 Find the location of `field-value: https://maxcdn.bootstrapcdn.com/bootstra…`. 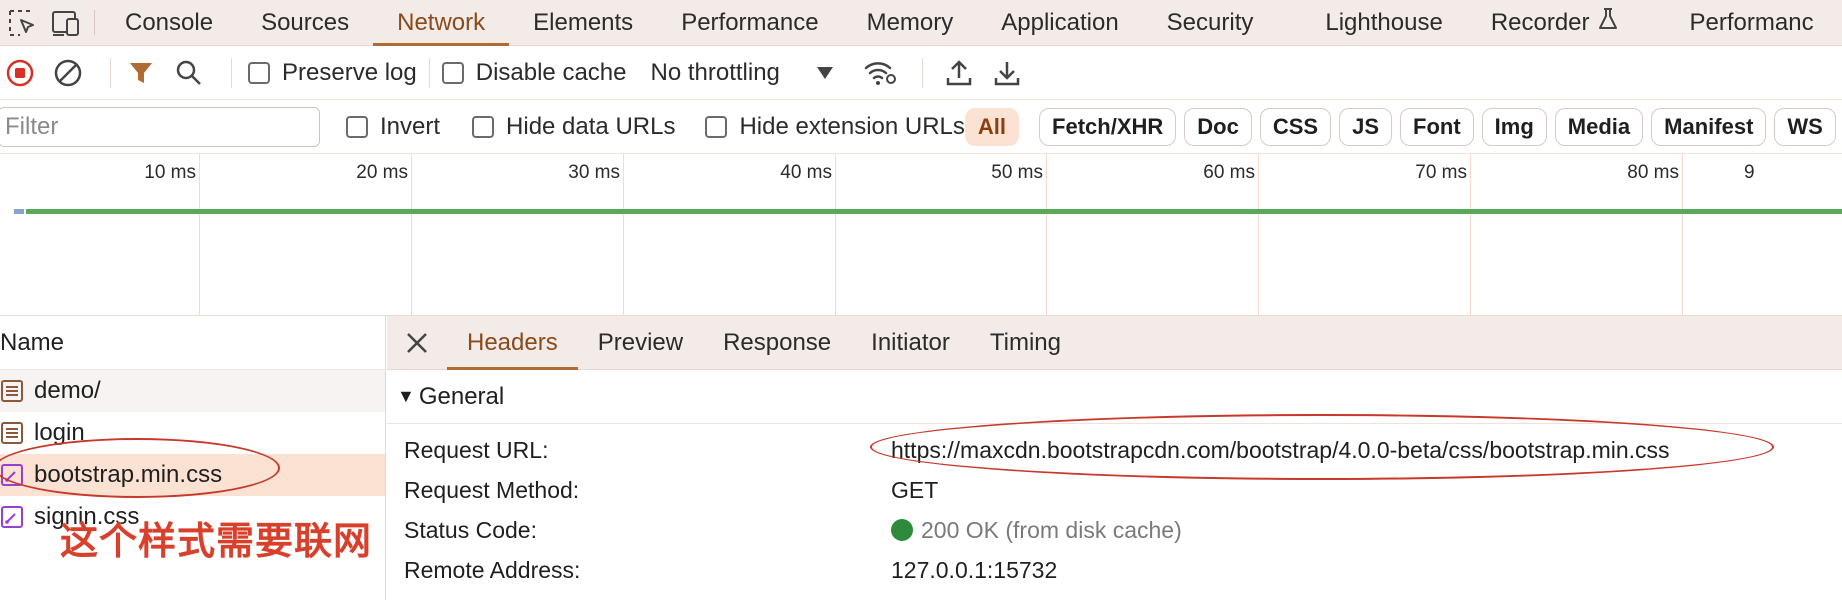

field-value: https://maxcdn.bootstrapcdn.com/bootstra… is located at coordinates (1280, 450).